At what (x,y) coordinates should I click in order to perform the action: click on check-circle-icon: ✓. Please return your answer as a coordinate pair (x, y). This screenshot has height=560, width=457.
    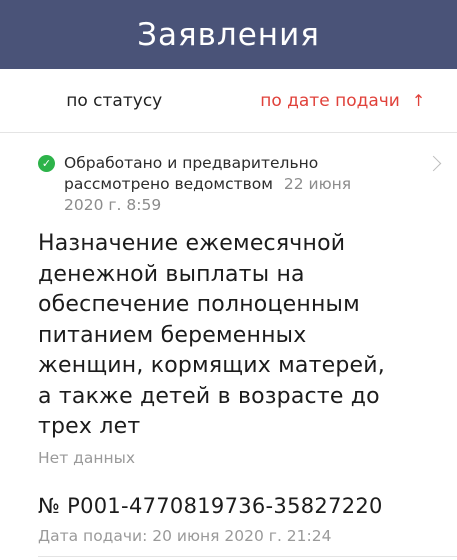
    Looking at the image, I should click on (46, 163).